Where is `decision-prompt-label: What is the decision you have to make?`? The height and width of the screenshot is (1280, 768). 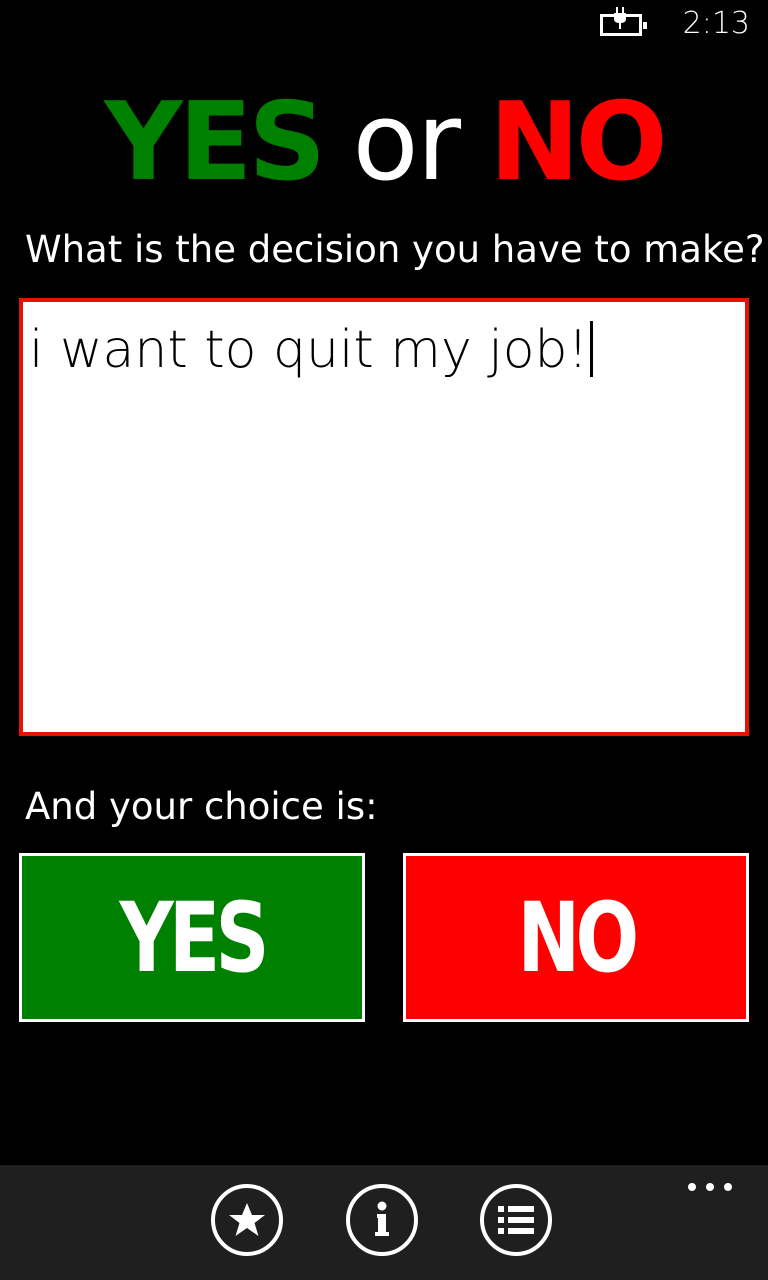 decision-prompt-label: What is the decision you have to make? is located at coordinates (395, 249).